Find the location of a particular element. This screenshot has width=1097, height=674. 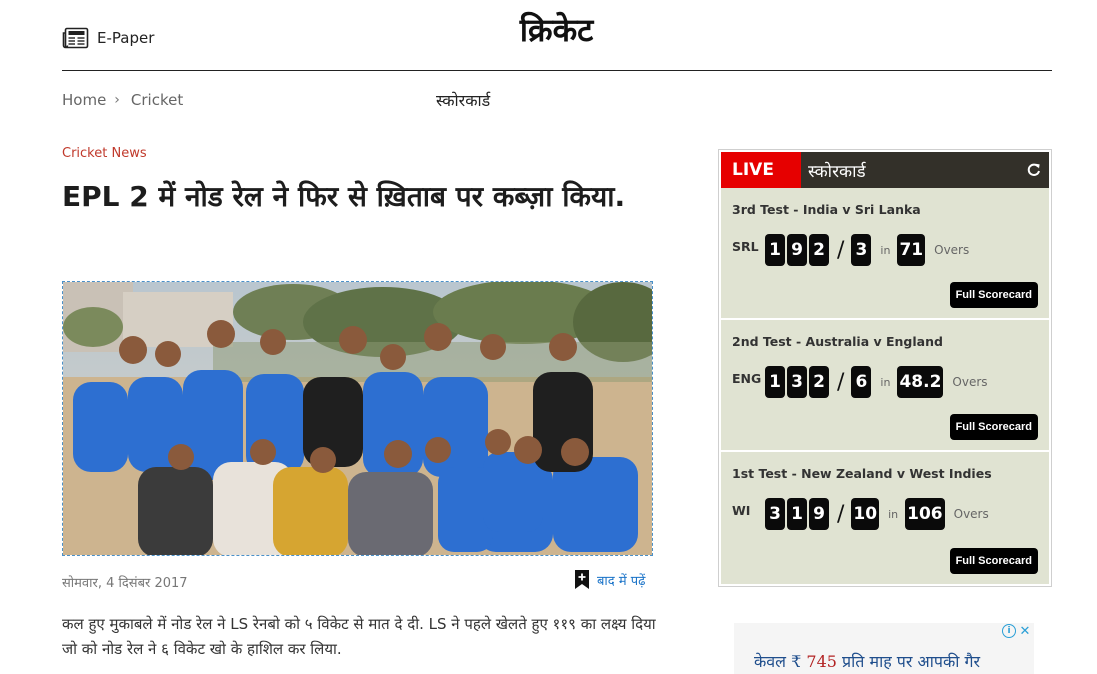

header-divider is located at coordinates (557, 70).